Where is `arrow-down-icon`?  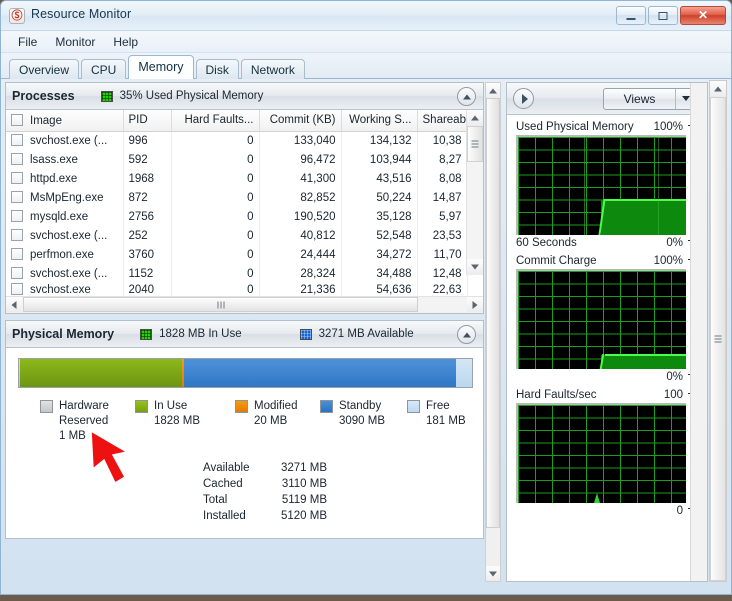 arrow-down-icon is located at coordinates (493, 573).